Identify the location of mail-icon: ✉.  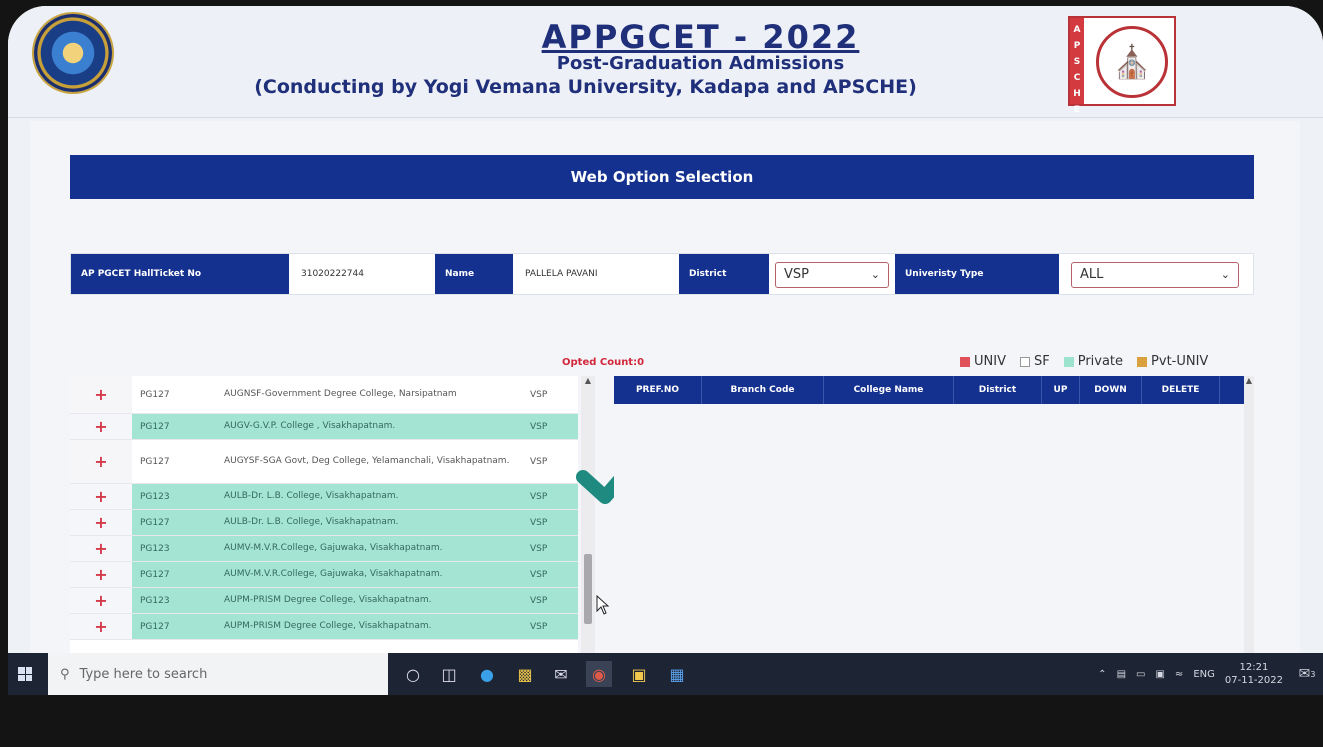
(561, 674).